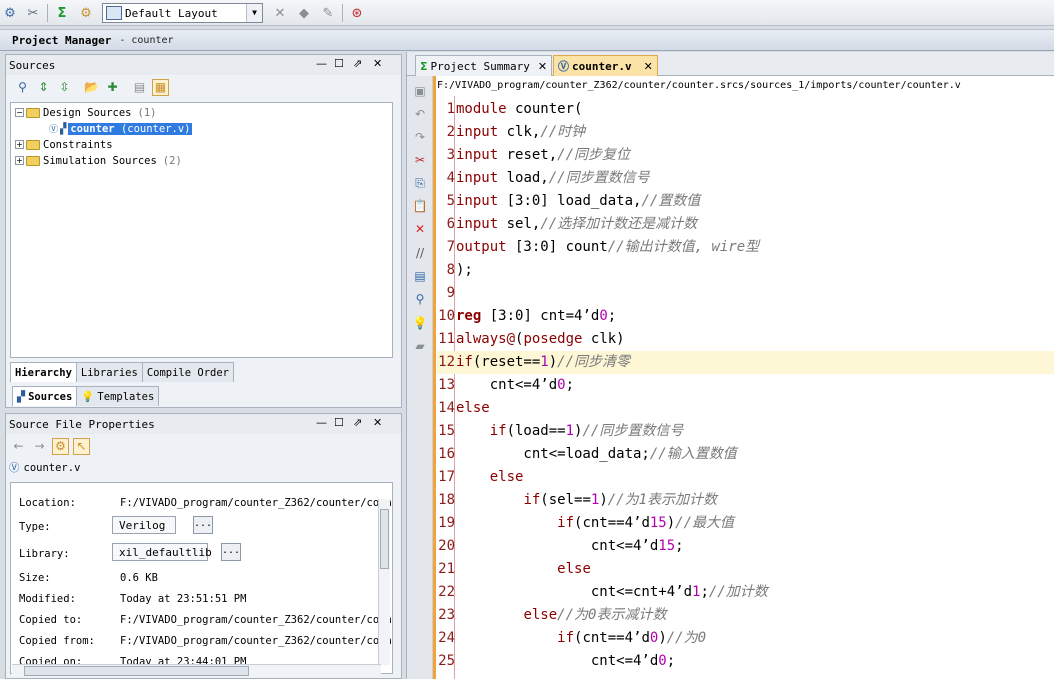 The image size is (1054, 679). I want to click on tab-counter-v: Ⓥ counter.v ✕, so click(605, 65).